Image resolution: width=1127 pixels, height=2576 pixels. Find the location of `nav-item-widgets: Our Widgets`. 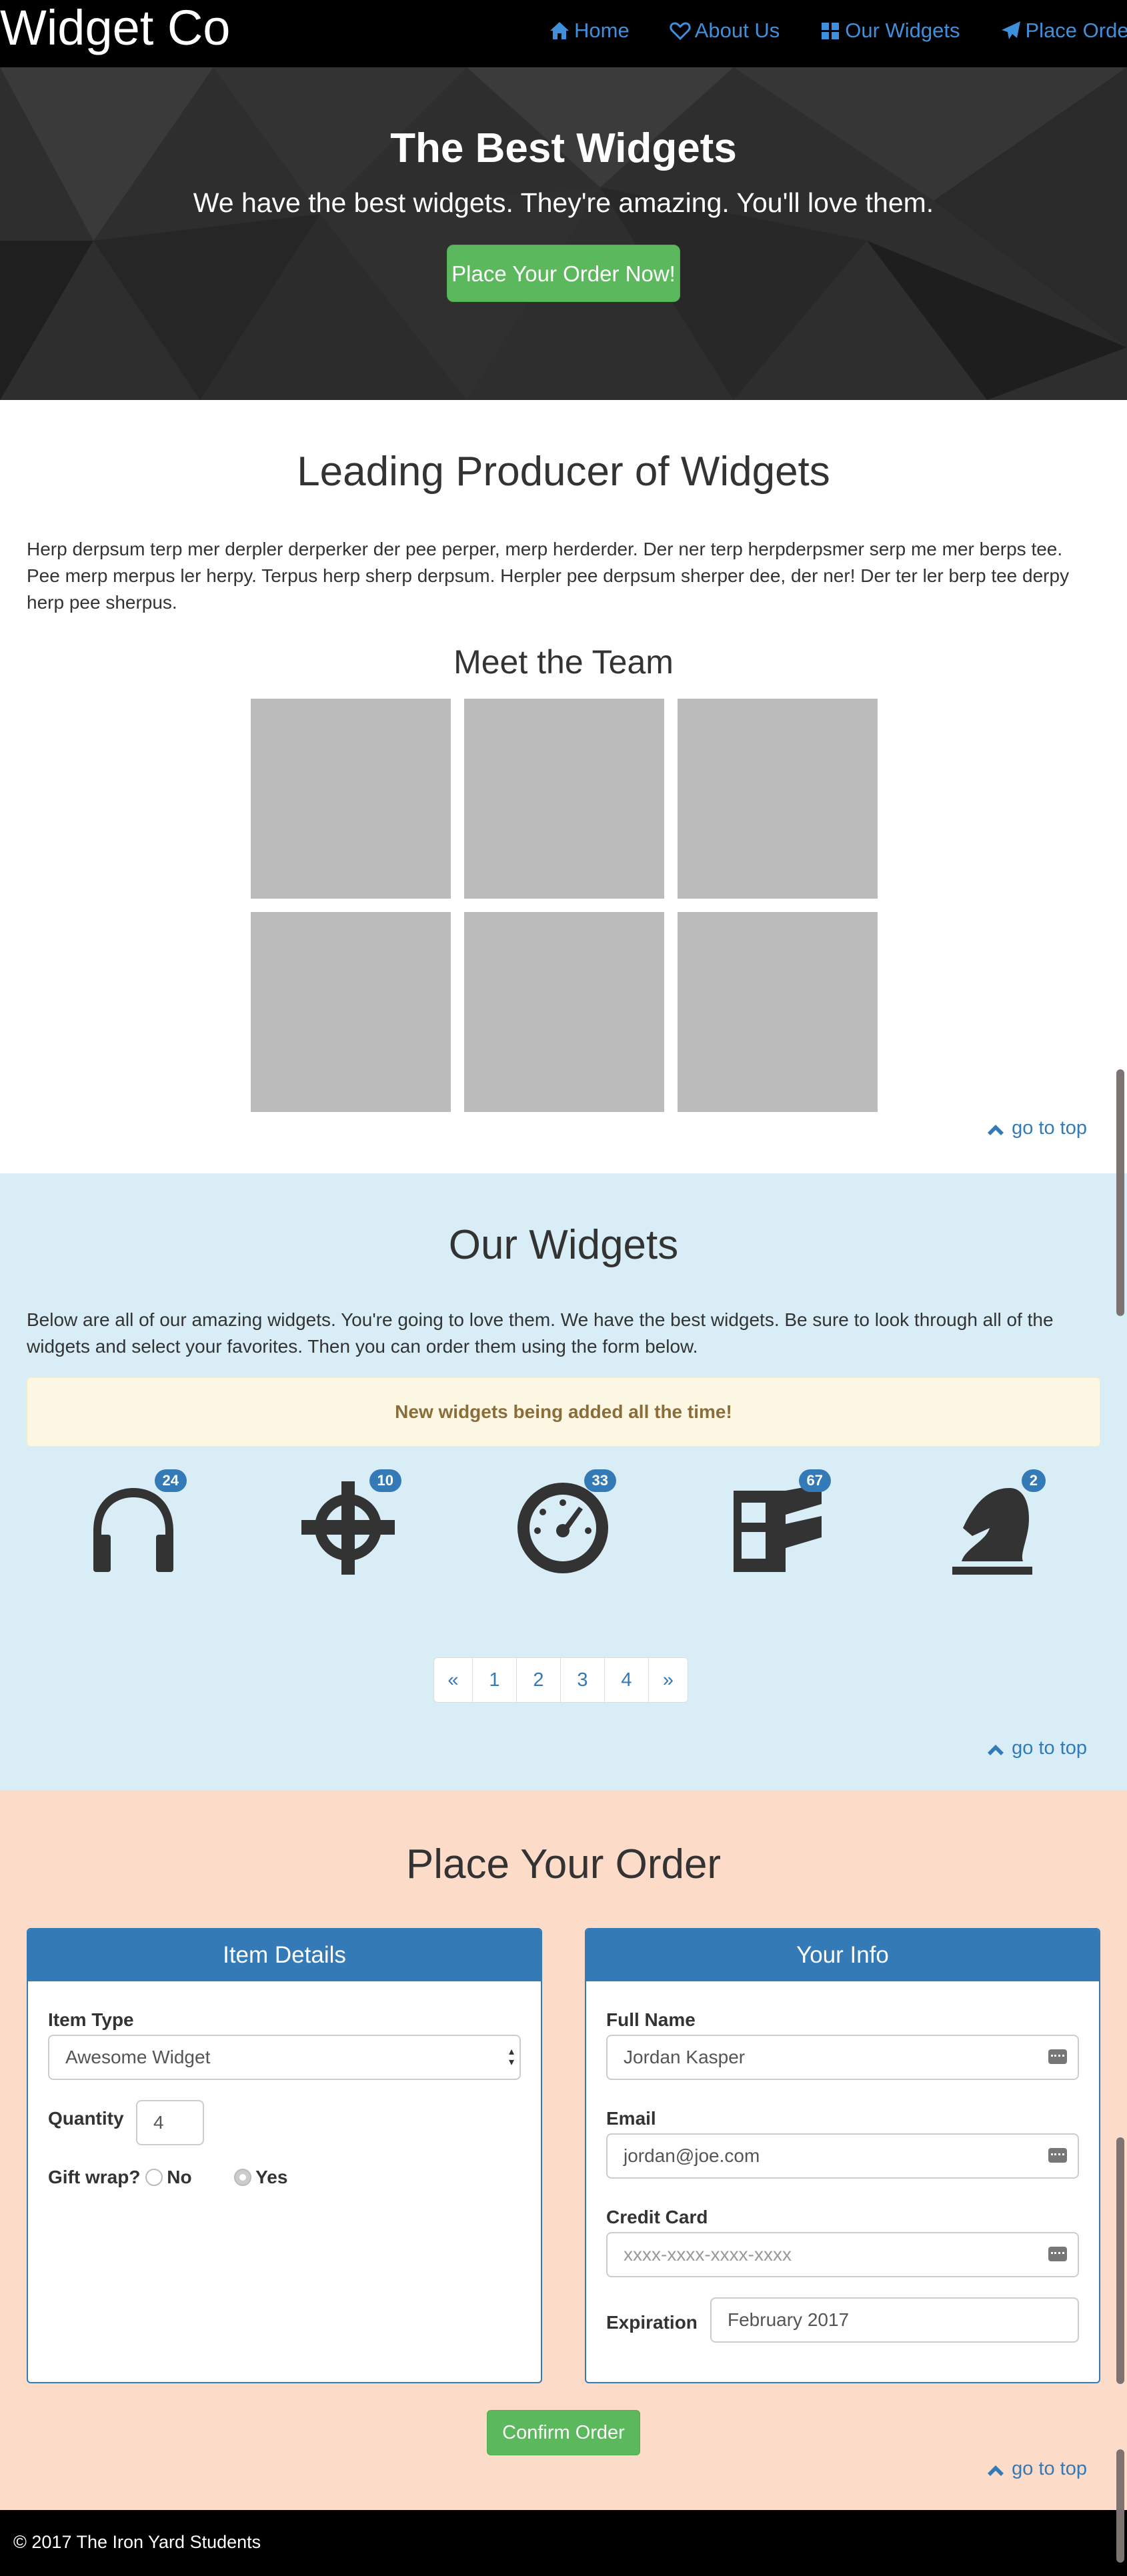

nav-item-widgets: Our Widgets is located at coordinates (890, 31).